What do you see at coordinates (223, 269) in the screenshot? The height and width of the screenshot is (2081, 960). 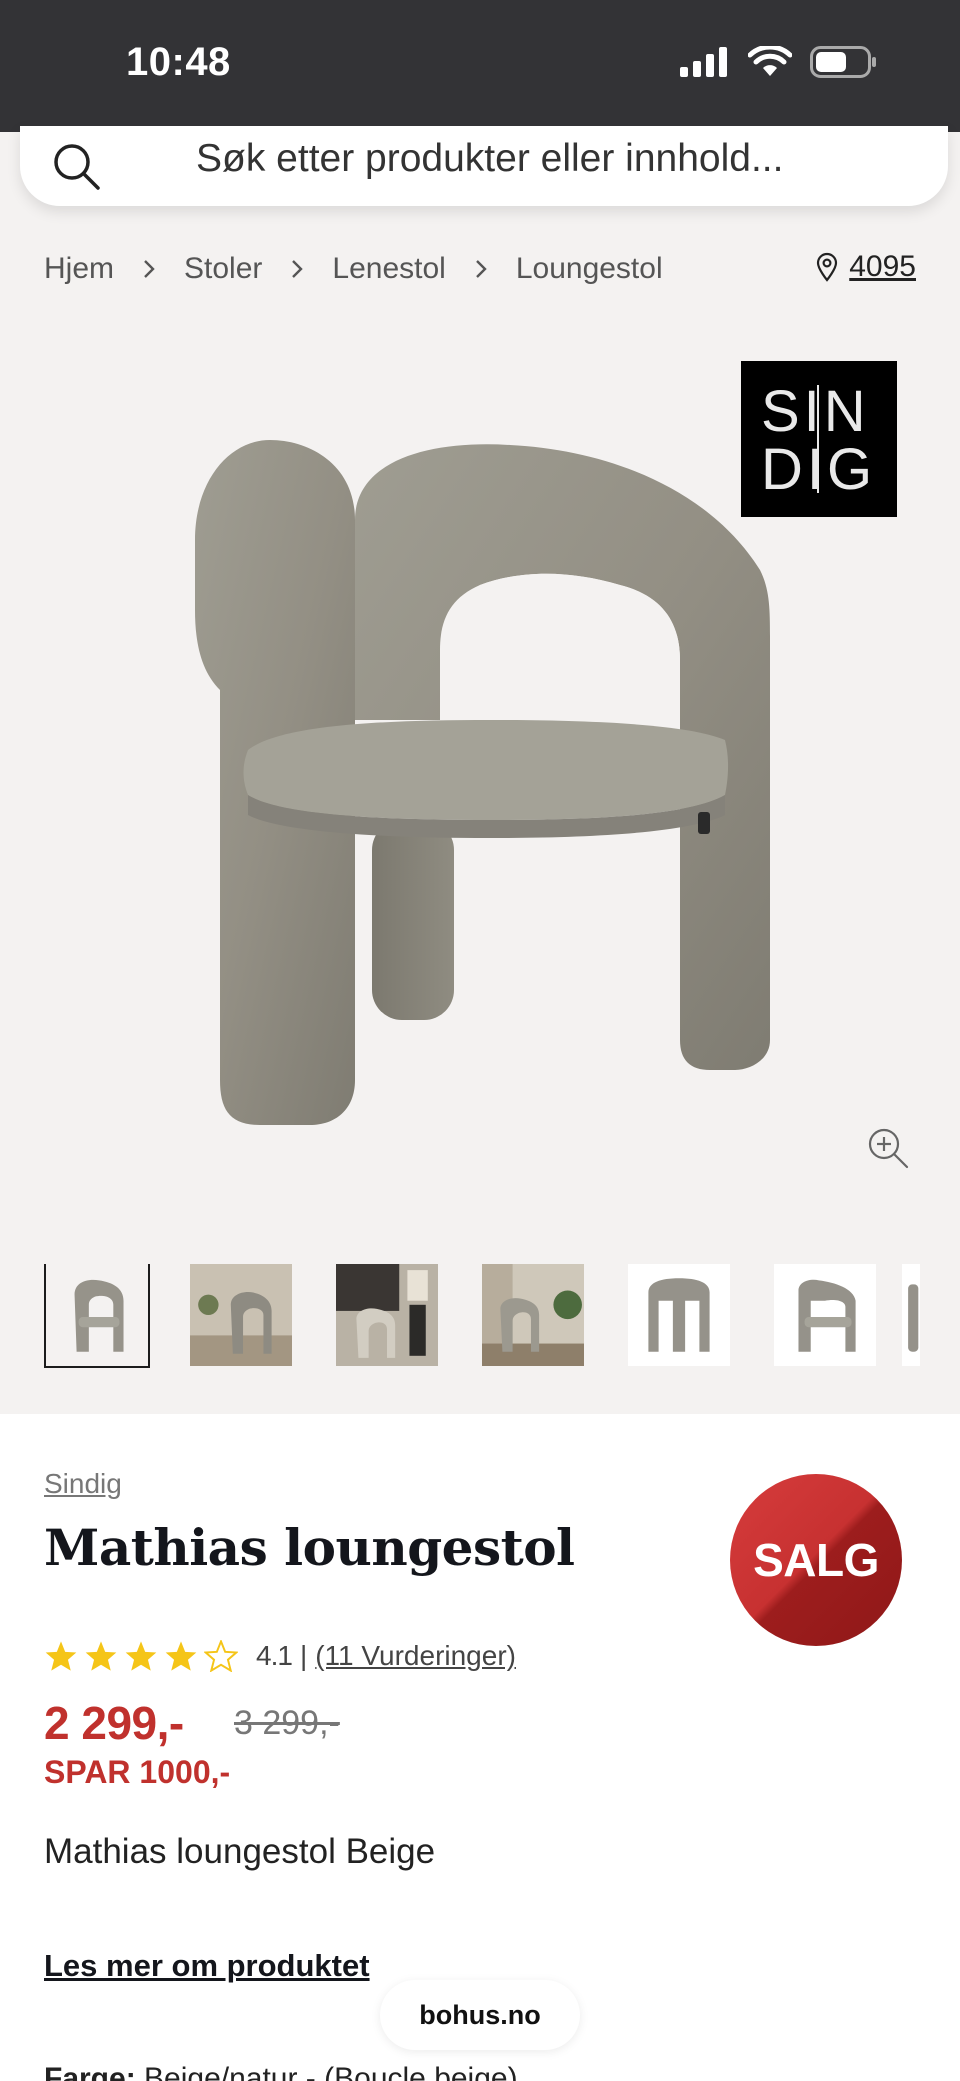 I see `breadcrumb-stoler: Stoler` at bounding box center [223, 269].